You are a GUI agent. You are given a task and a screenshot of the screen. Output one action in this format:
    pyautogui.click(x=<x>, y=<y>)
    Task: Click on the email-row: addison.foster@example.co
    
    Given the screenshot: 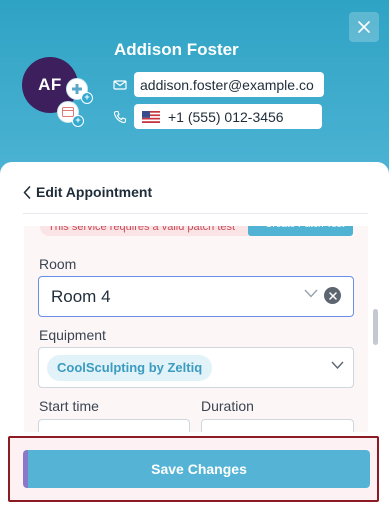 What is the action you would take?
    pyautogui.click(x=218, y=84)
    